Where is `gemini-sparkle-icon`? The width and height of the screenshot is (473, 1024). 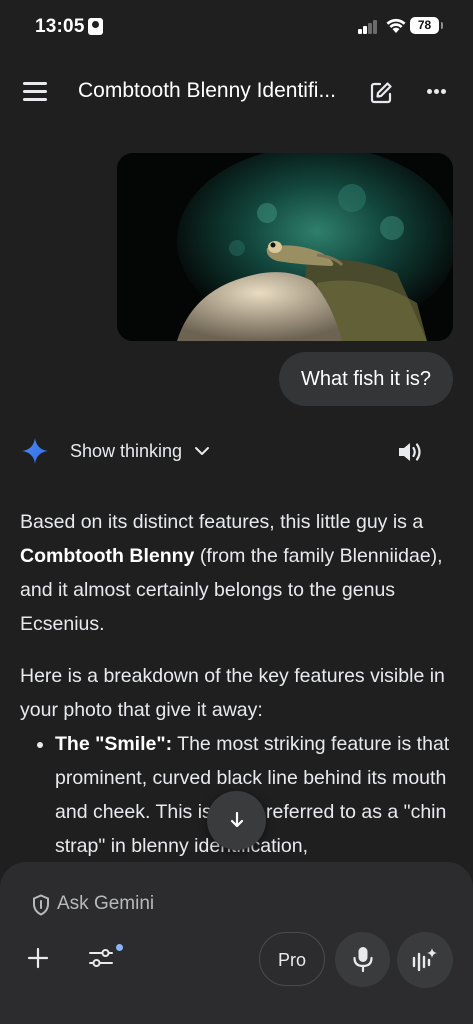 gemini-sparkle-icon is located at coordinates (35, 451).